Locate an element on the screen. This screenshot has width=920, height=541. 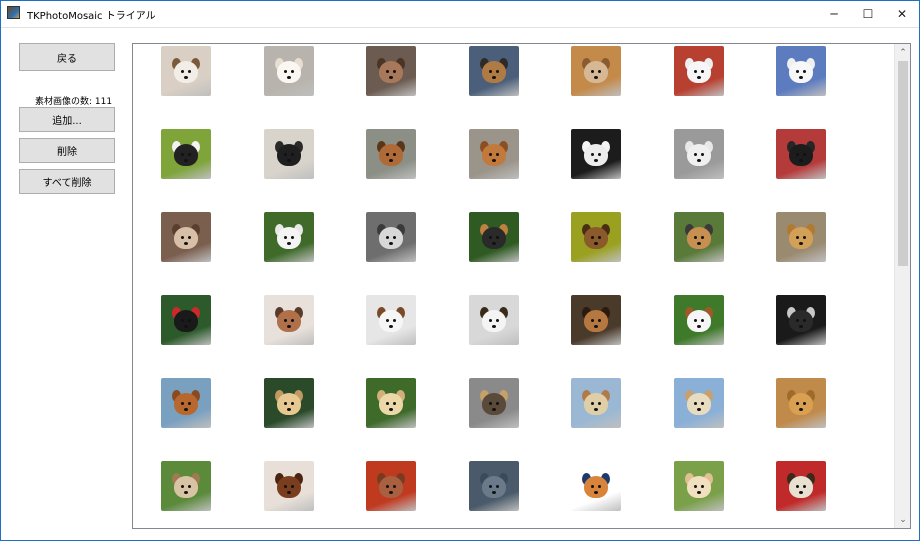
minimize-button: ─ is located at coordinates (834, 14).